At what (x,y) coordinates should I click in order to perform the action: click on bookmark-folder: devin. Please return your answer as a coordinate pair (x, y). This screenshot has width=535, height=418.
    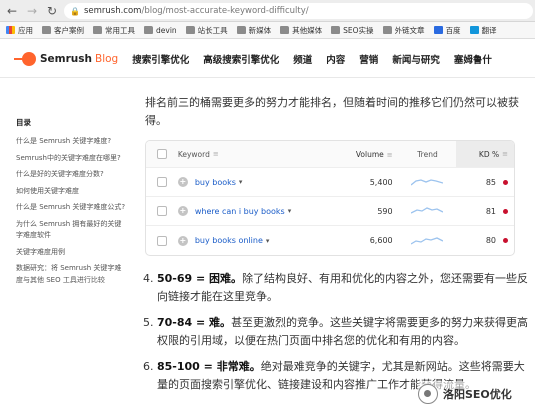
    Looking at the image, I should click on (160, 30).